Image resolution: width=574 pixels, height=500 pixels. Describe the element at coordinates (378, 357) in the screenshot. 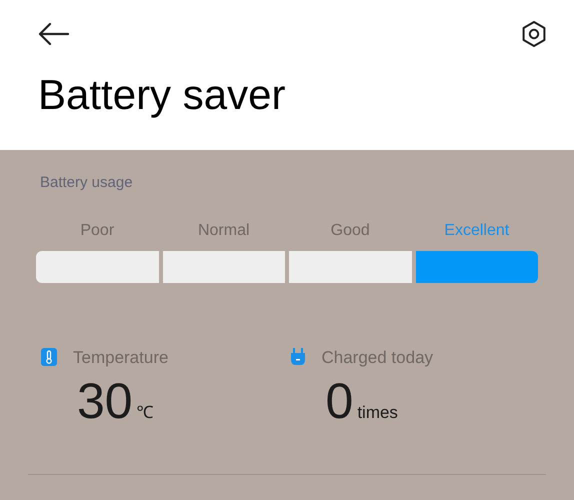

I see `stat-label: Charged today` at that location.